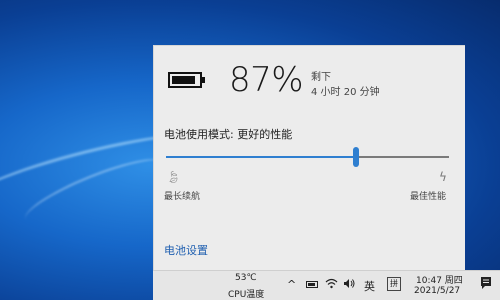  I want to click on tray-battery-icon, so click(312, 284).